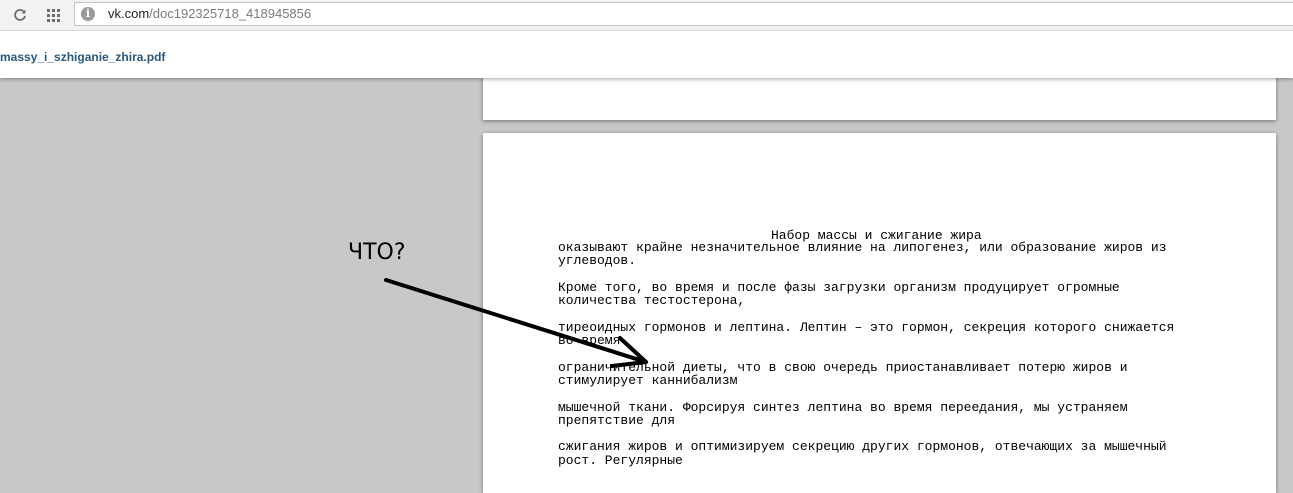 This screenshot has height=493, width=1293. What do you see at coordinates (88, 14) in the screenshot?
I see `info-icon: i` at bounding box center [88, 14].